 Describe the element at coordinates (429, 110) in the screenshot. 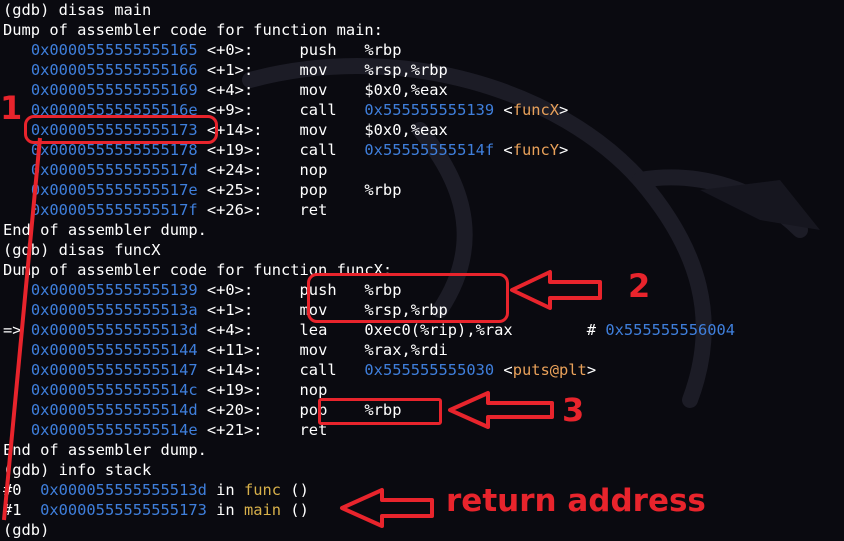

I see `address-text: 0x555555555139` at that location.